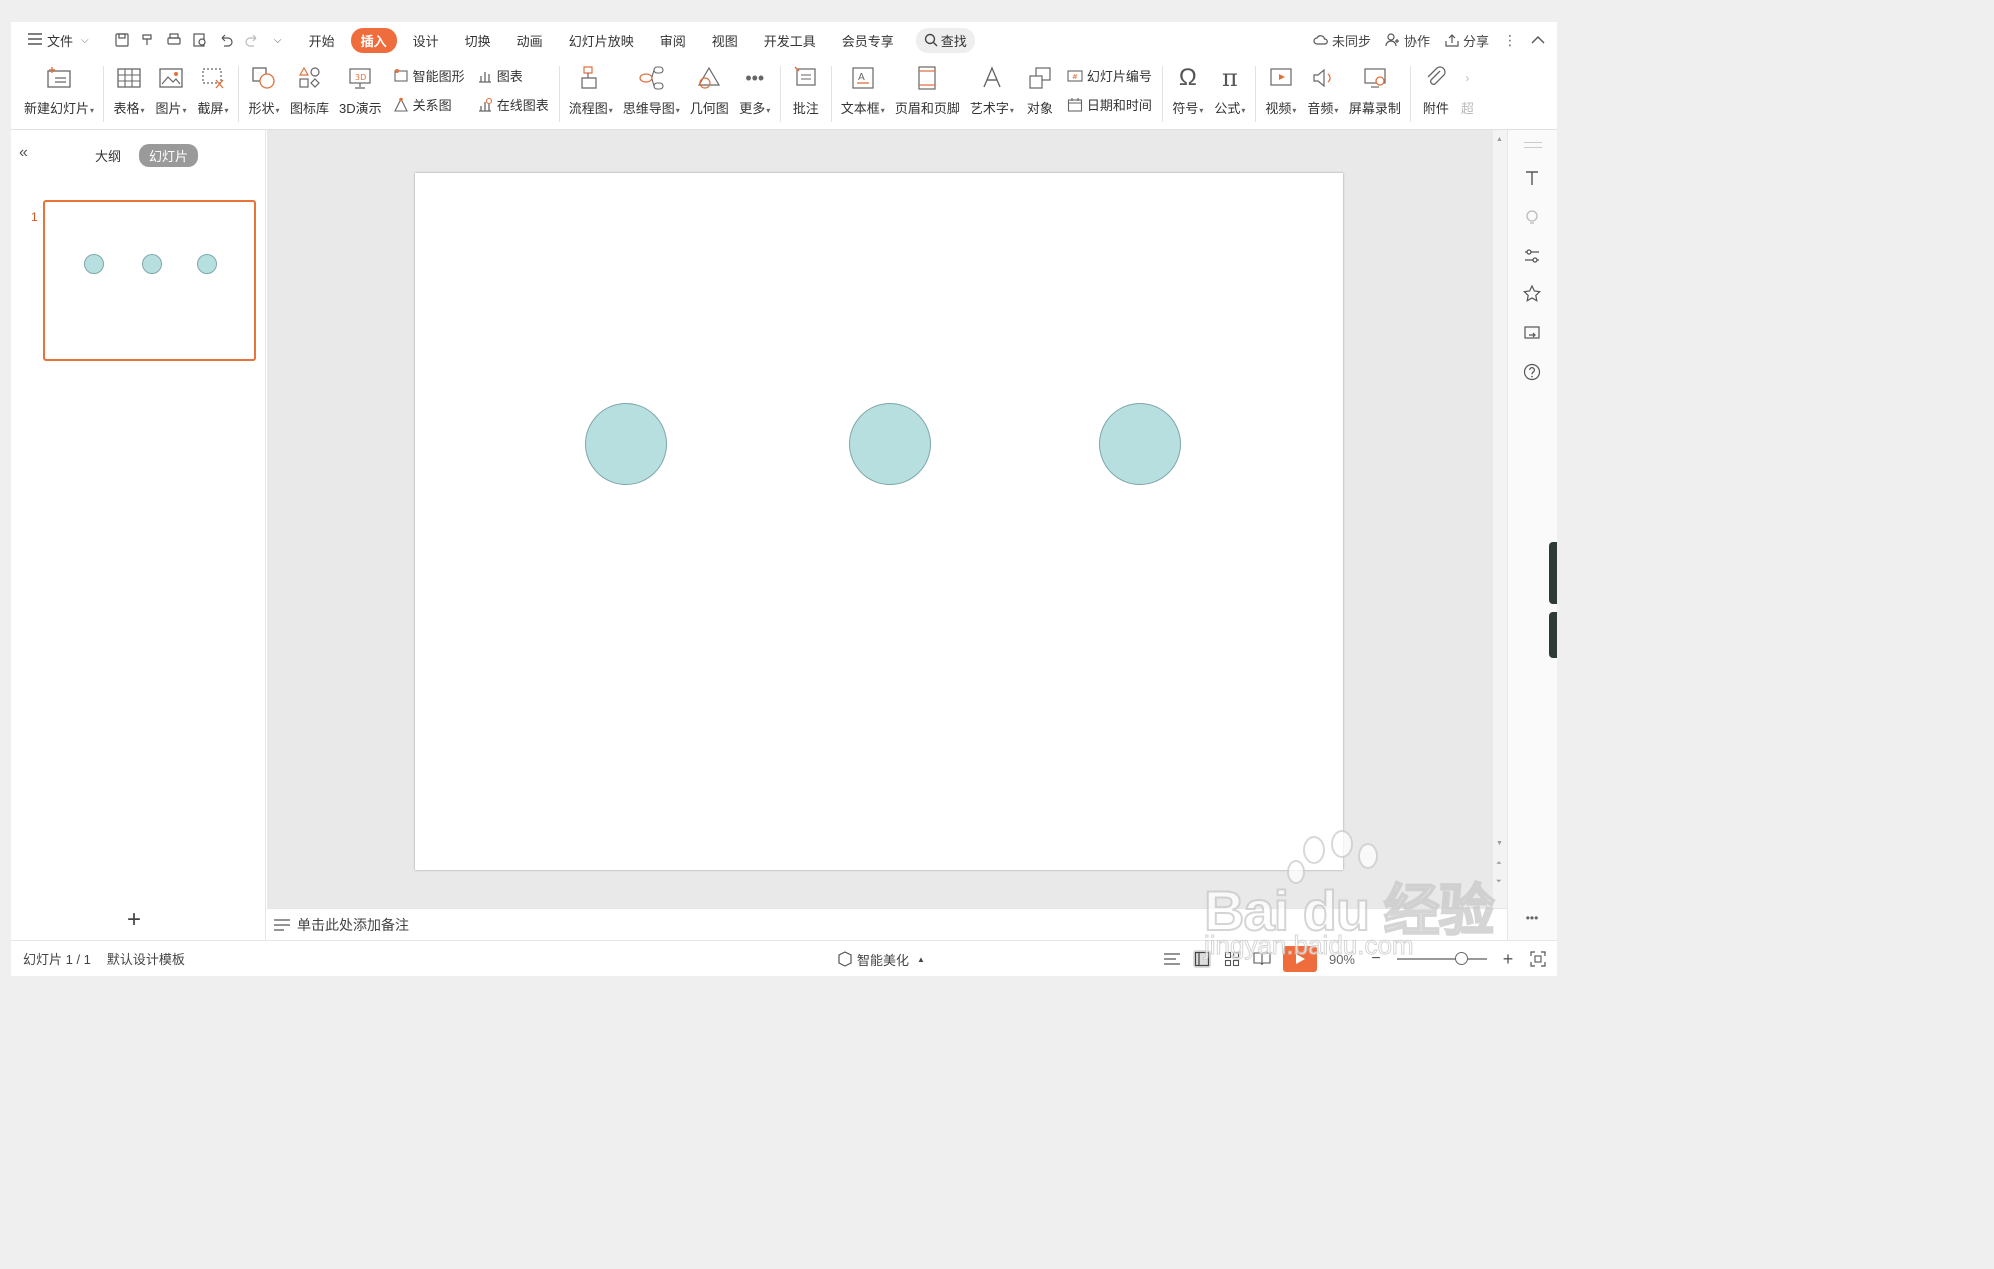 This screenshot has height=1269, width=1994. Describe the element at coordinates (478, 40) in the screenshot. I see `tab-transitions: 切换` at that location.